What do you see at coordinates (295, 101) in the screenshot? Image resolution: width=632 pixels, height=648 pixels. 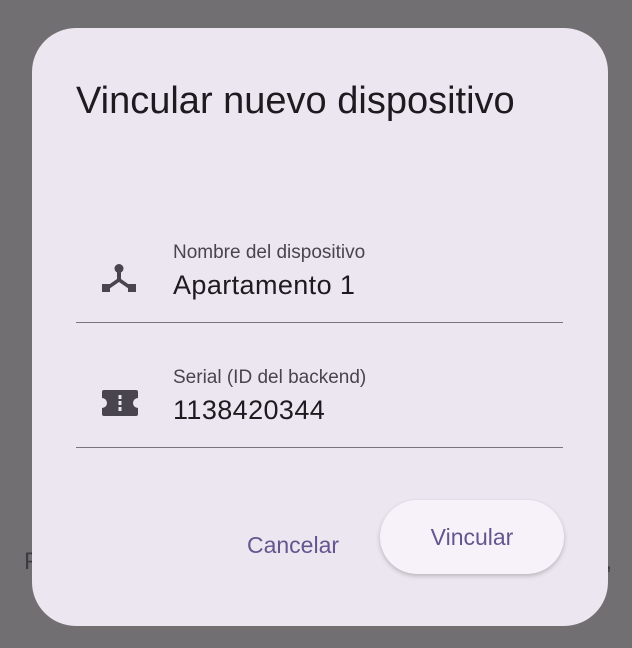 I see `dialog-title: Vincular nuevo dispositivo` at bounding box center [295, 101].